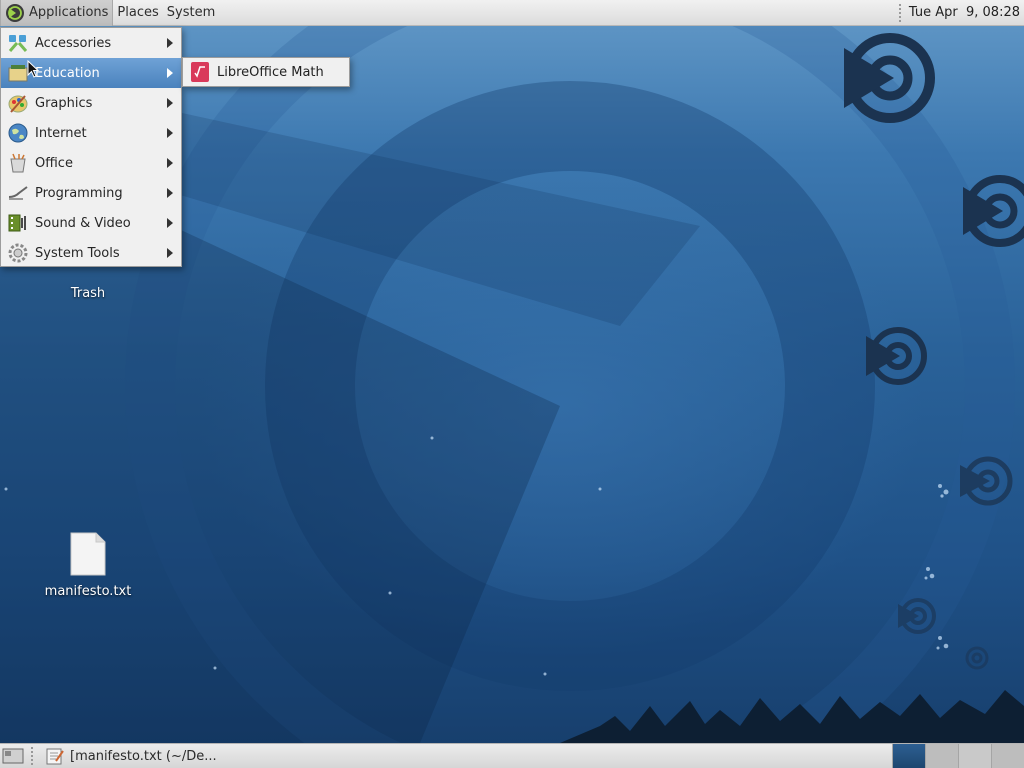 Image resolution: width=1024 pixels, height=768 pixels. I want to click on system-menu-label: System, so click(191, 12).